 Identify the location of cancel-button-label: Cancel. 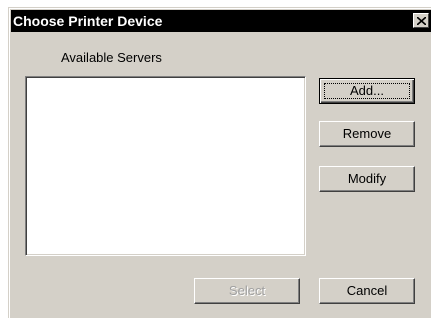
(367, 290).